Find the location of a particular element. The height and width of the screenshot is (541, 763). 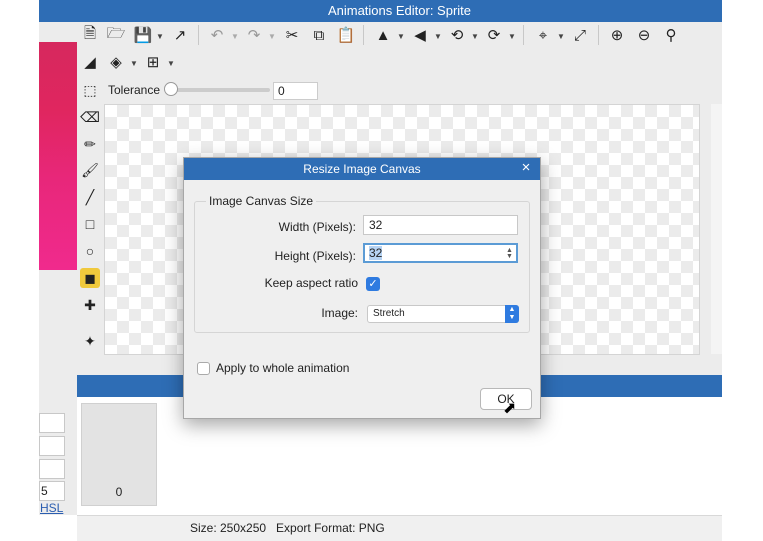

stepper-icon: ▲ ▼ is located at coordinates (509, 253).